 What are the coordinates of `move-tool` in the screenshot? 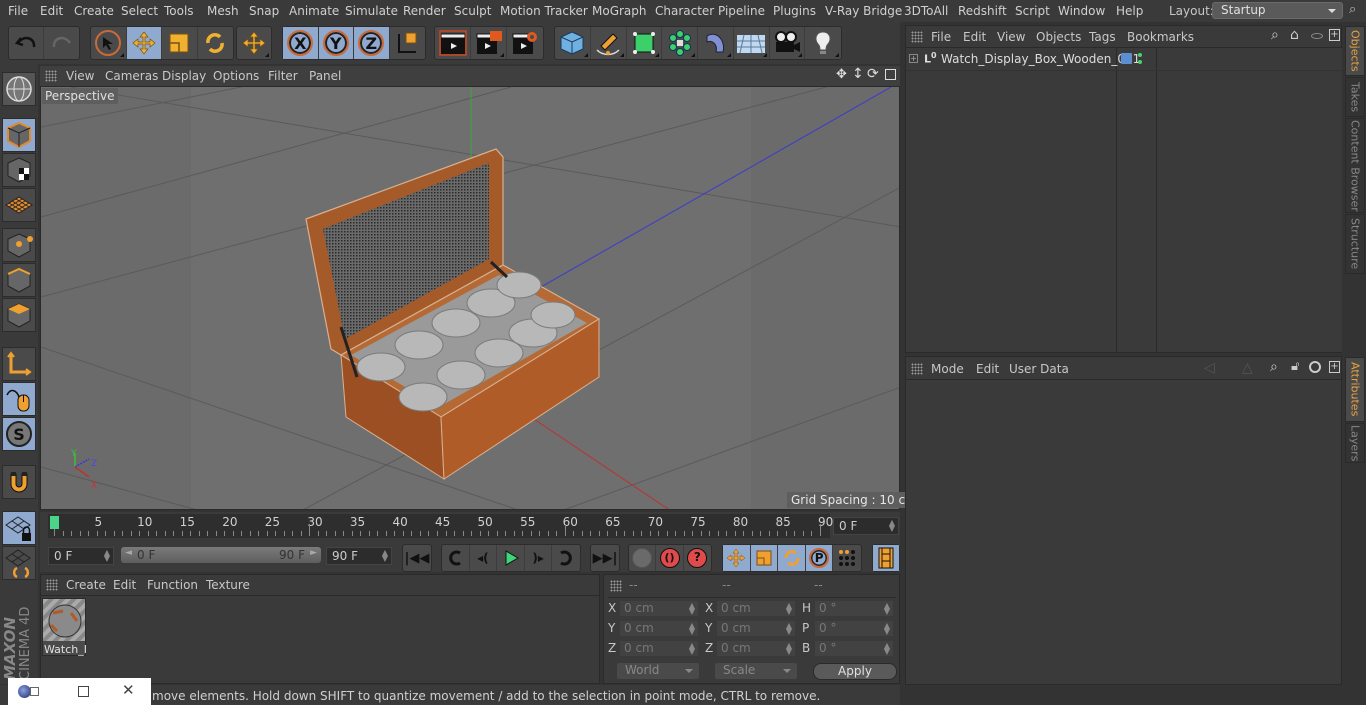 It's located at (144, 43).